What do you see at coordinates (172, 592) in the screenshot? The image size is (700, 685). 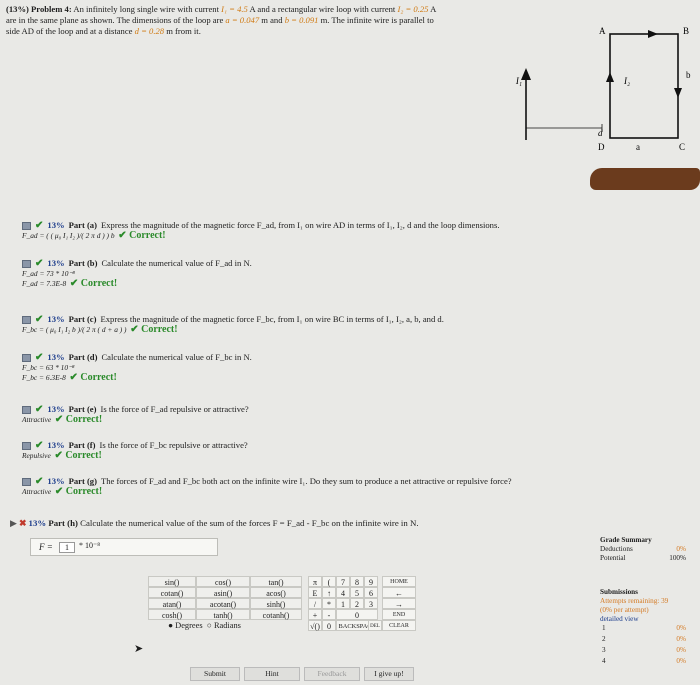 I see `key-cotan: cotan()` at bounding box center [172, 592].